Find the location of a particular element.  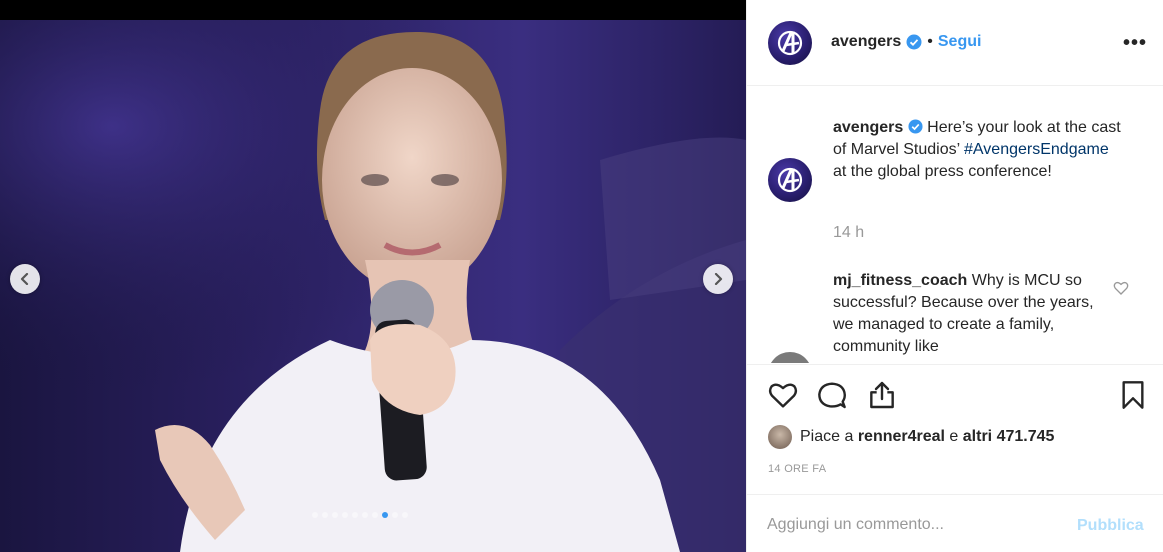

post-timestamp: 14 ORE FA is located at coordinates (797, 469).